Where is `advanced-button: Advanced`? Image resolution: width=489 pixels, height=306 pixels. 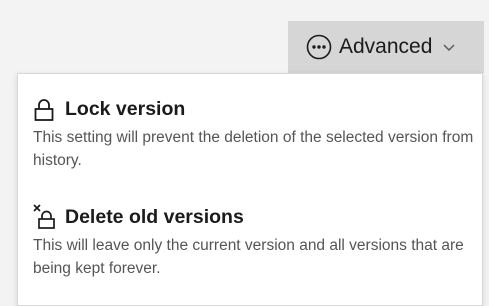
advanced-button: Advanced is located at coordinates (386, 47).